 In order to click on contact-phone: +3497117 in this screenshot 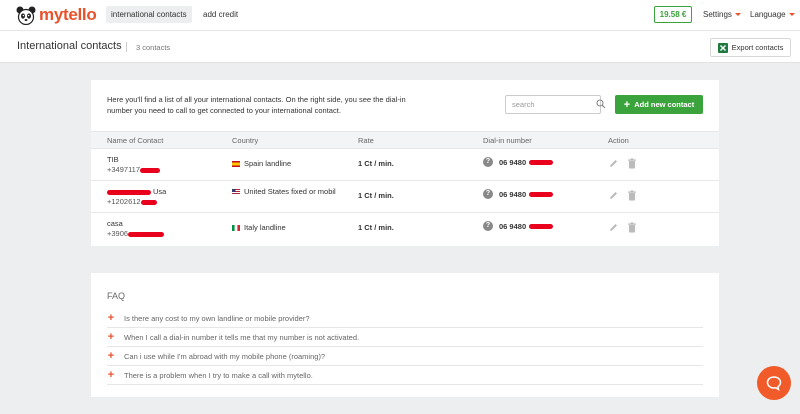, I will do `click(134, 170)`.